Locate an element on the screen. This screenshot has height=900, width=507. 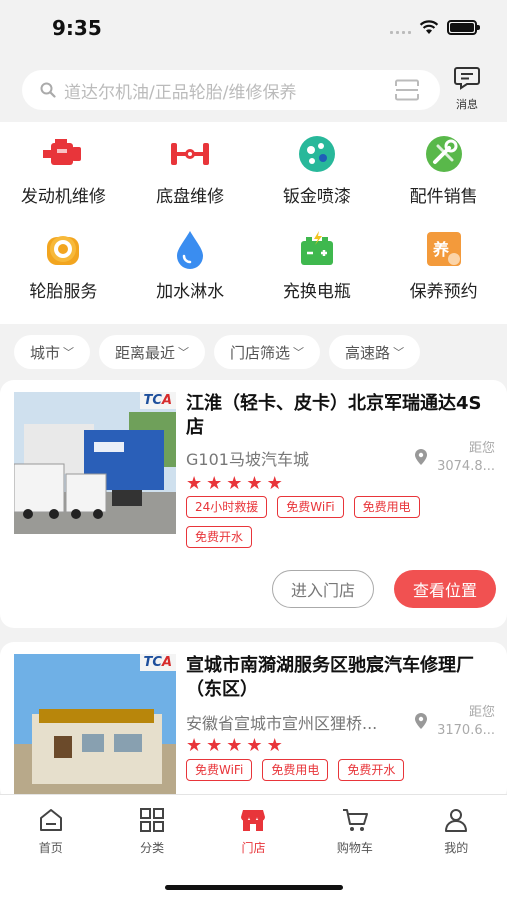
category-label: 钣金喷漆 is located at coordinates (316, 197).